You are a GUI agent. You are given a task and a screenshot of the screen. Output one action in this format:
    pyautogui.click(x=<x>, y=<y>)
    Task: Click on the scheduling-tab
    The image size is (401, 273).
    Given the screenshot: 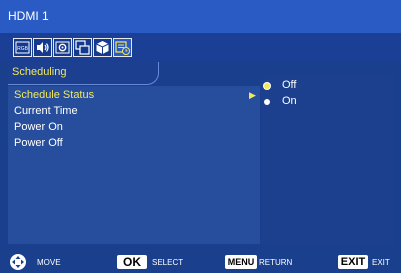 What is the action you would take?
    pyautogui.click(x=122, y=47)
    